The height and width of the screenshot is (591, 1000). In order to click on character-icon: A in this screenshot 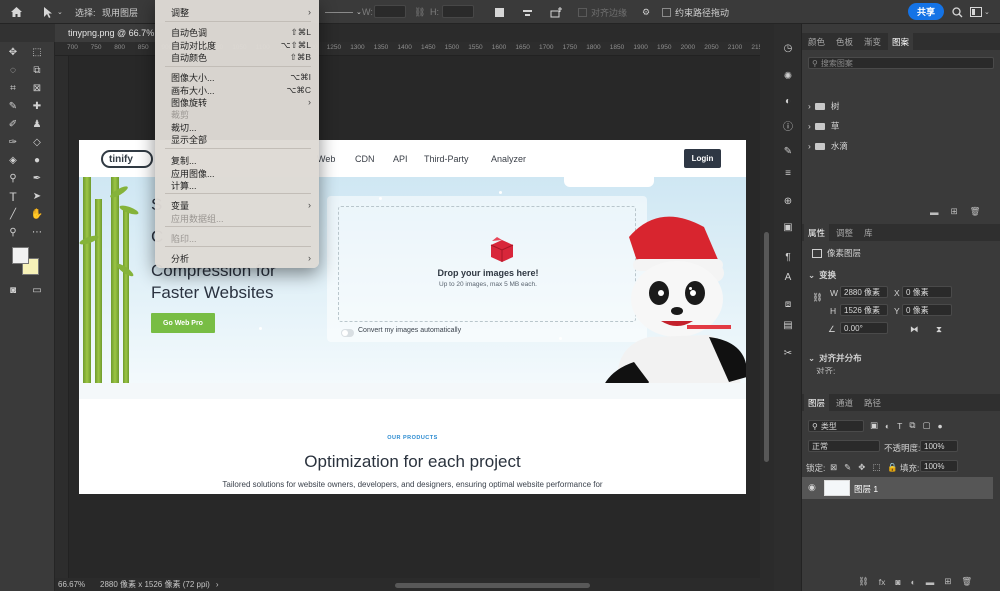, I will do `click(788, 277)`.